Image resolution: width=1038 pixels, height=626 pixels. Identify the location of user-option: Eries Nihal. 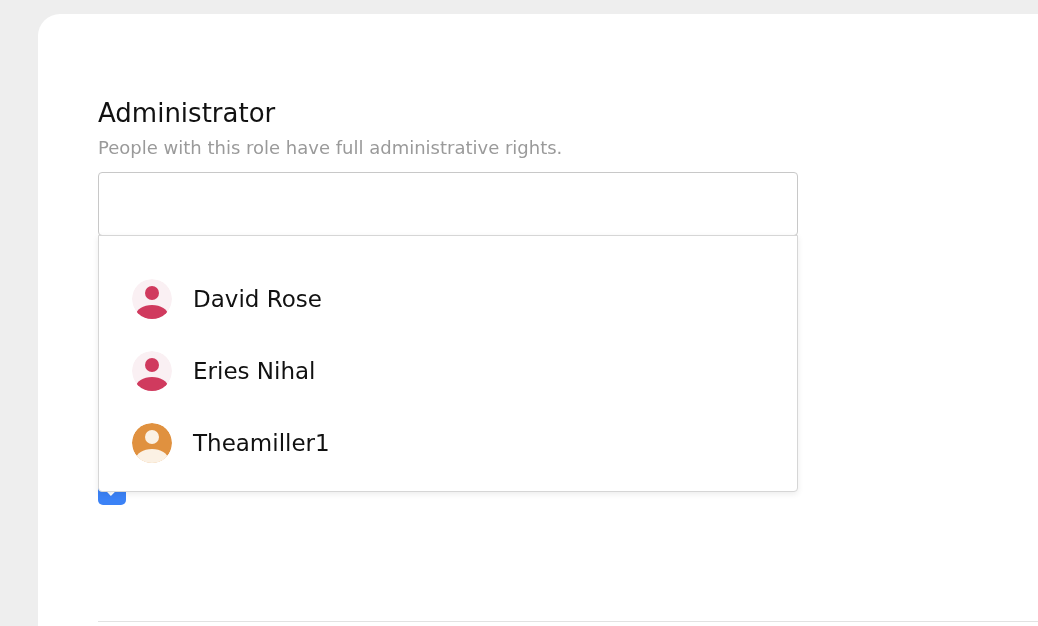
(448, 371).